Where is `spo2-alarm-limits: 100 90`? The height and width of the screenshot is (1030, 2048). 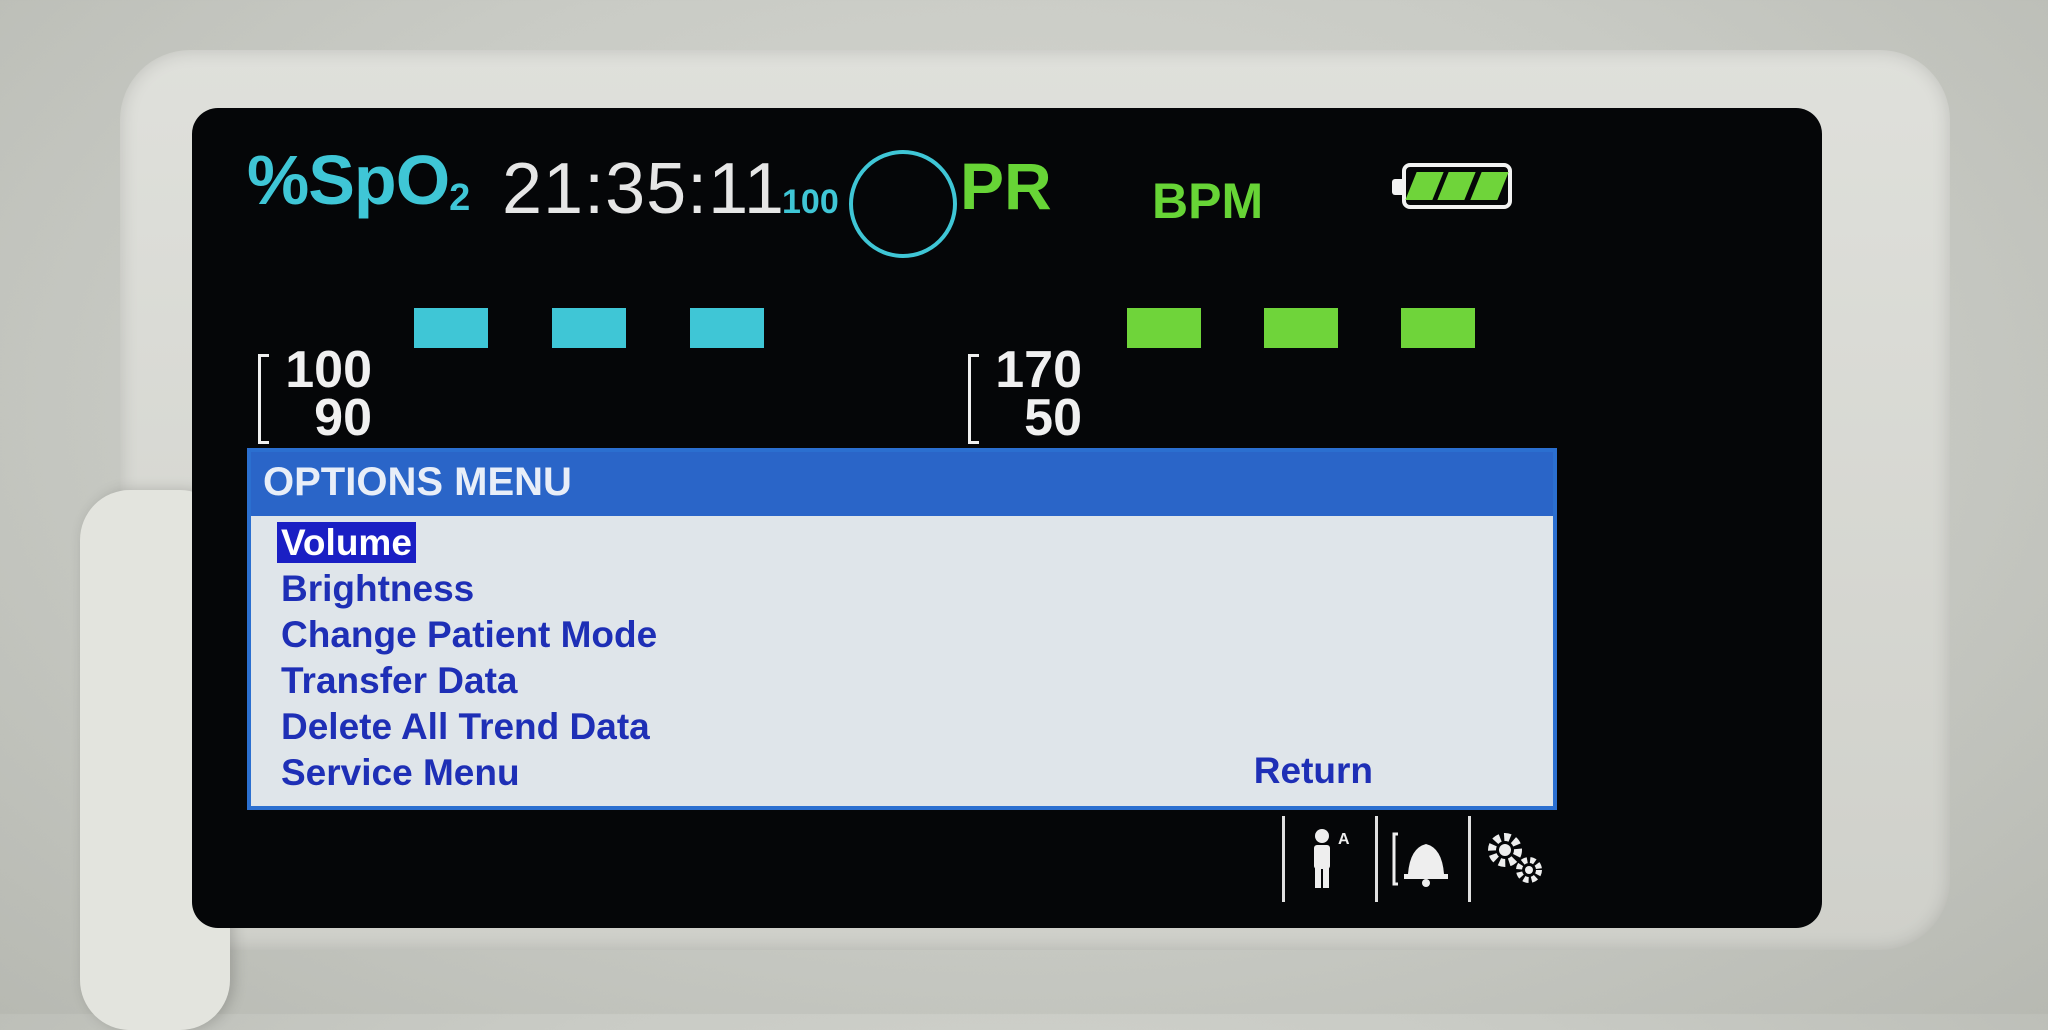 spo2-alarm-limits: 100 90 is located at coordinates (315, 394).